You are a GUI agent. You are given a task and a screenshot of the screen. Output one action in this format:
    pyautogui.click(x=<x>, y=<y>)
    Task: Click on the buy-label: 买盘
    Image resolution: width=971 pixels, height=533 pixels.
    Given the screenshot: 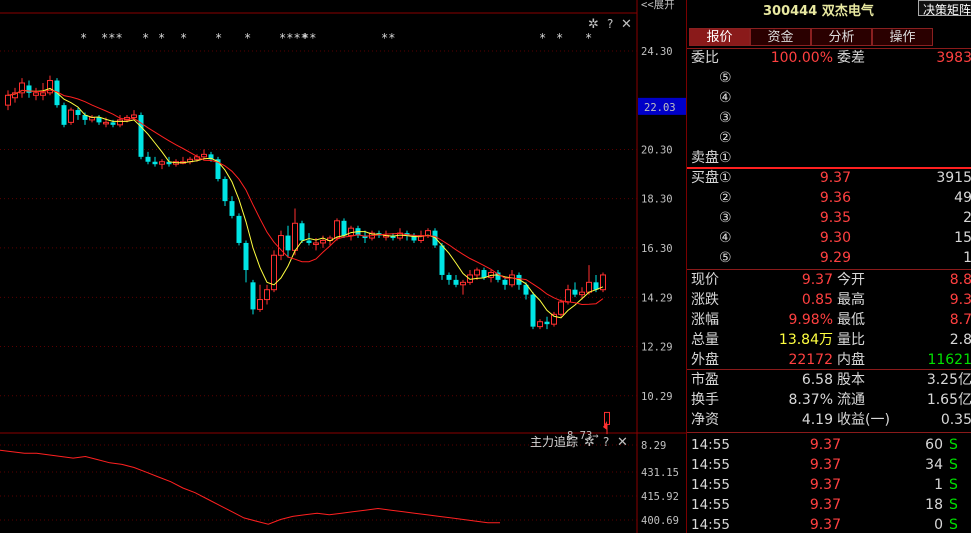 What is the action you would take?
    pyautogui.click(x=705, y=178)
    